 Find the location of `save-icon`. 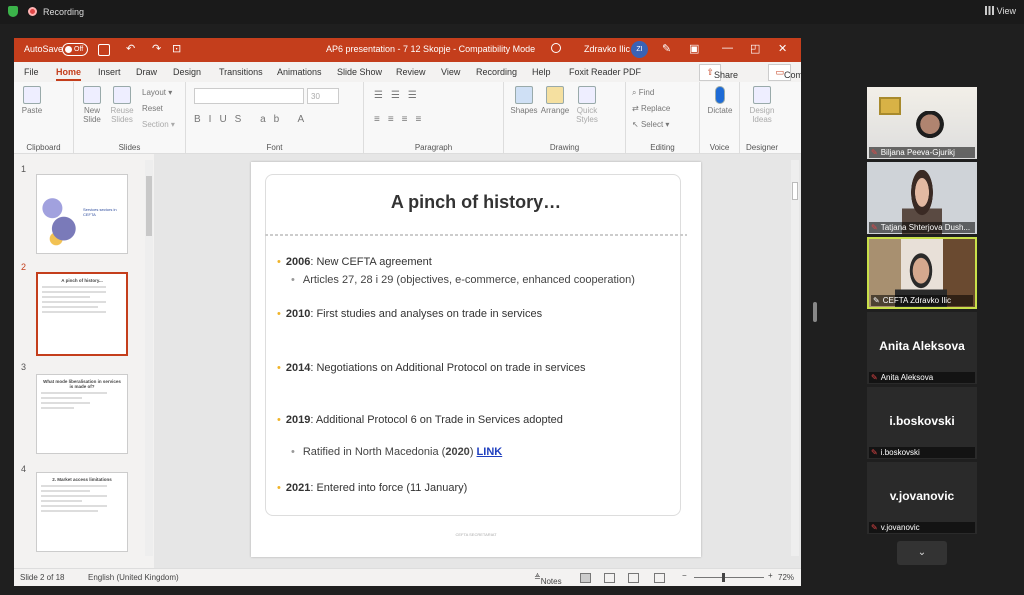

save-icon is located at coordinates (104, 50).